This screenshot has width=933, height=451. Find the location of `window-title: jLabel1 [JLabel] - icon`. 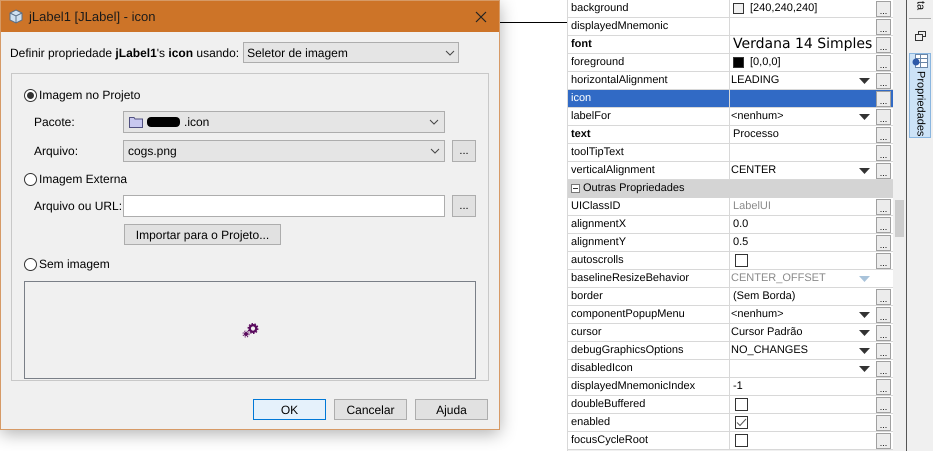

window-title: jLabel1 [JLabel] - icon is located at coordinates (92, 17).